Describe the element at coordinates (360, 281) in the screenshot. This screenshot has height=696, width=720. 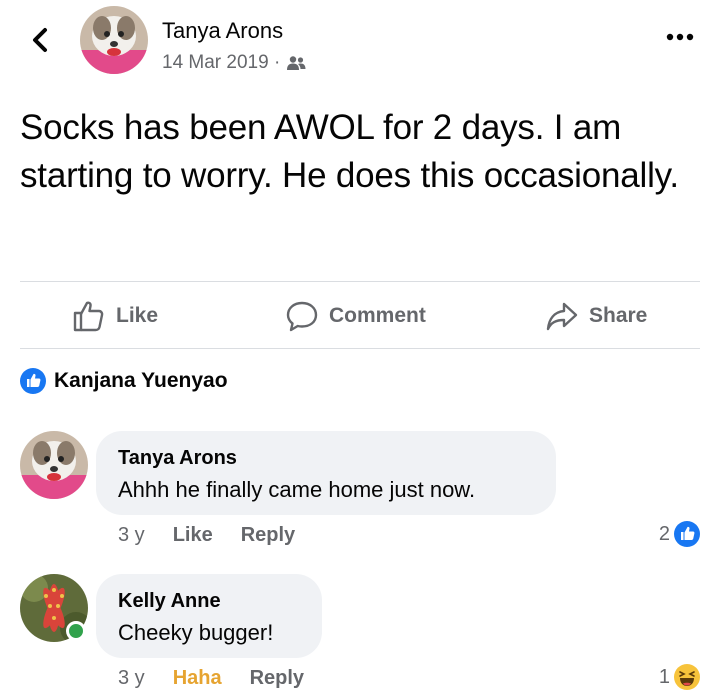
I see `divider-top` at that location.